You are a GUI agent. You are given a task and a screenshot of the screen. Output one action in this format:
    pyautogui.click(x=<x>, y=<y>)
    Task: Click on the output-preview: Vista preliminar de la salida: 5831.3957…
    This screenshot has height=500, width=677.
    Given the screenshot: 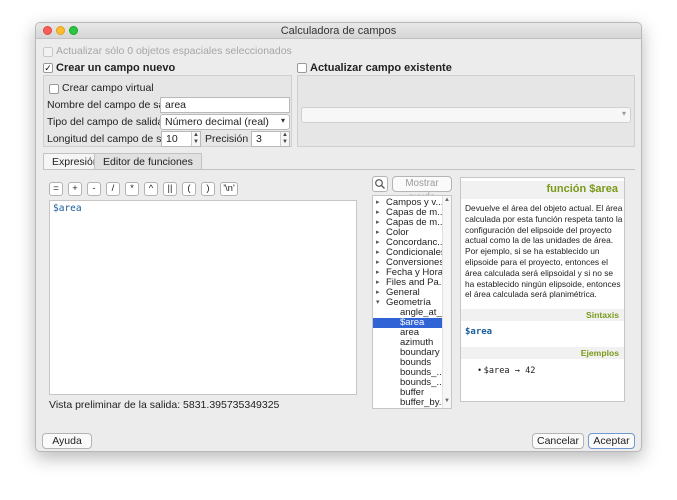 What is the action you would take?
    pyautogui.click(x=164, y=405)
    